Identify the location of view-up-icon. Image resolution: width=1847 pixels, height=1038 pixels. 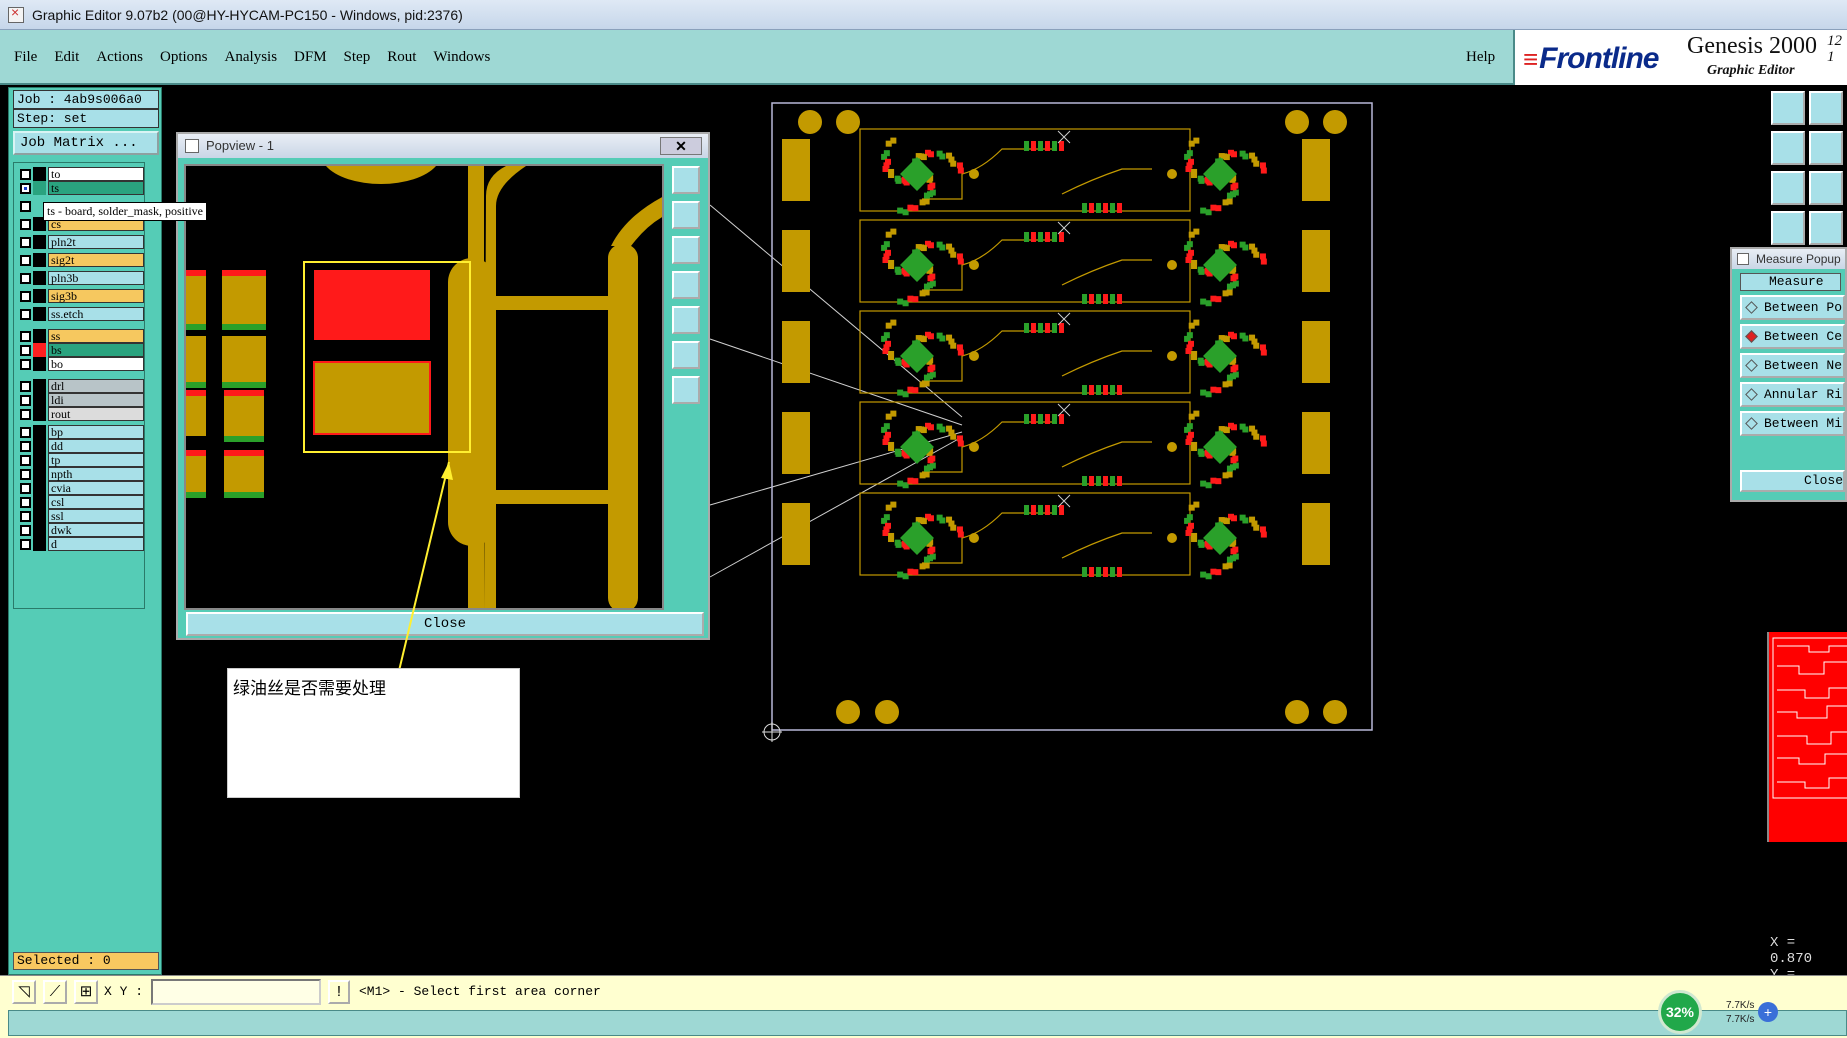
(1788, 108).